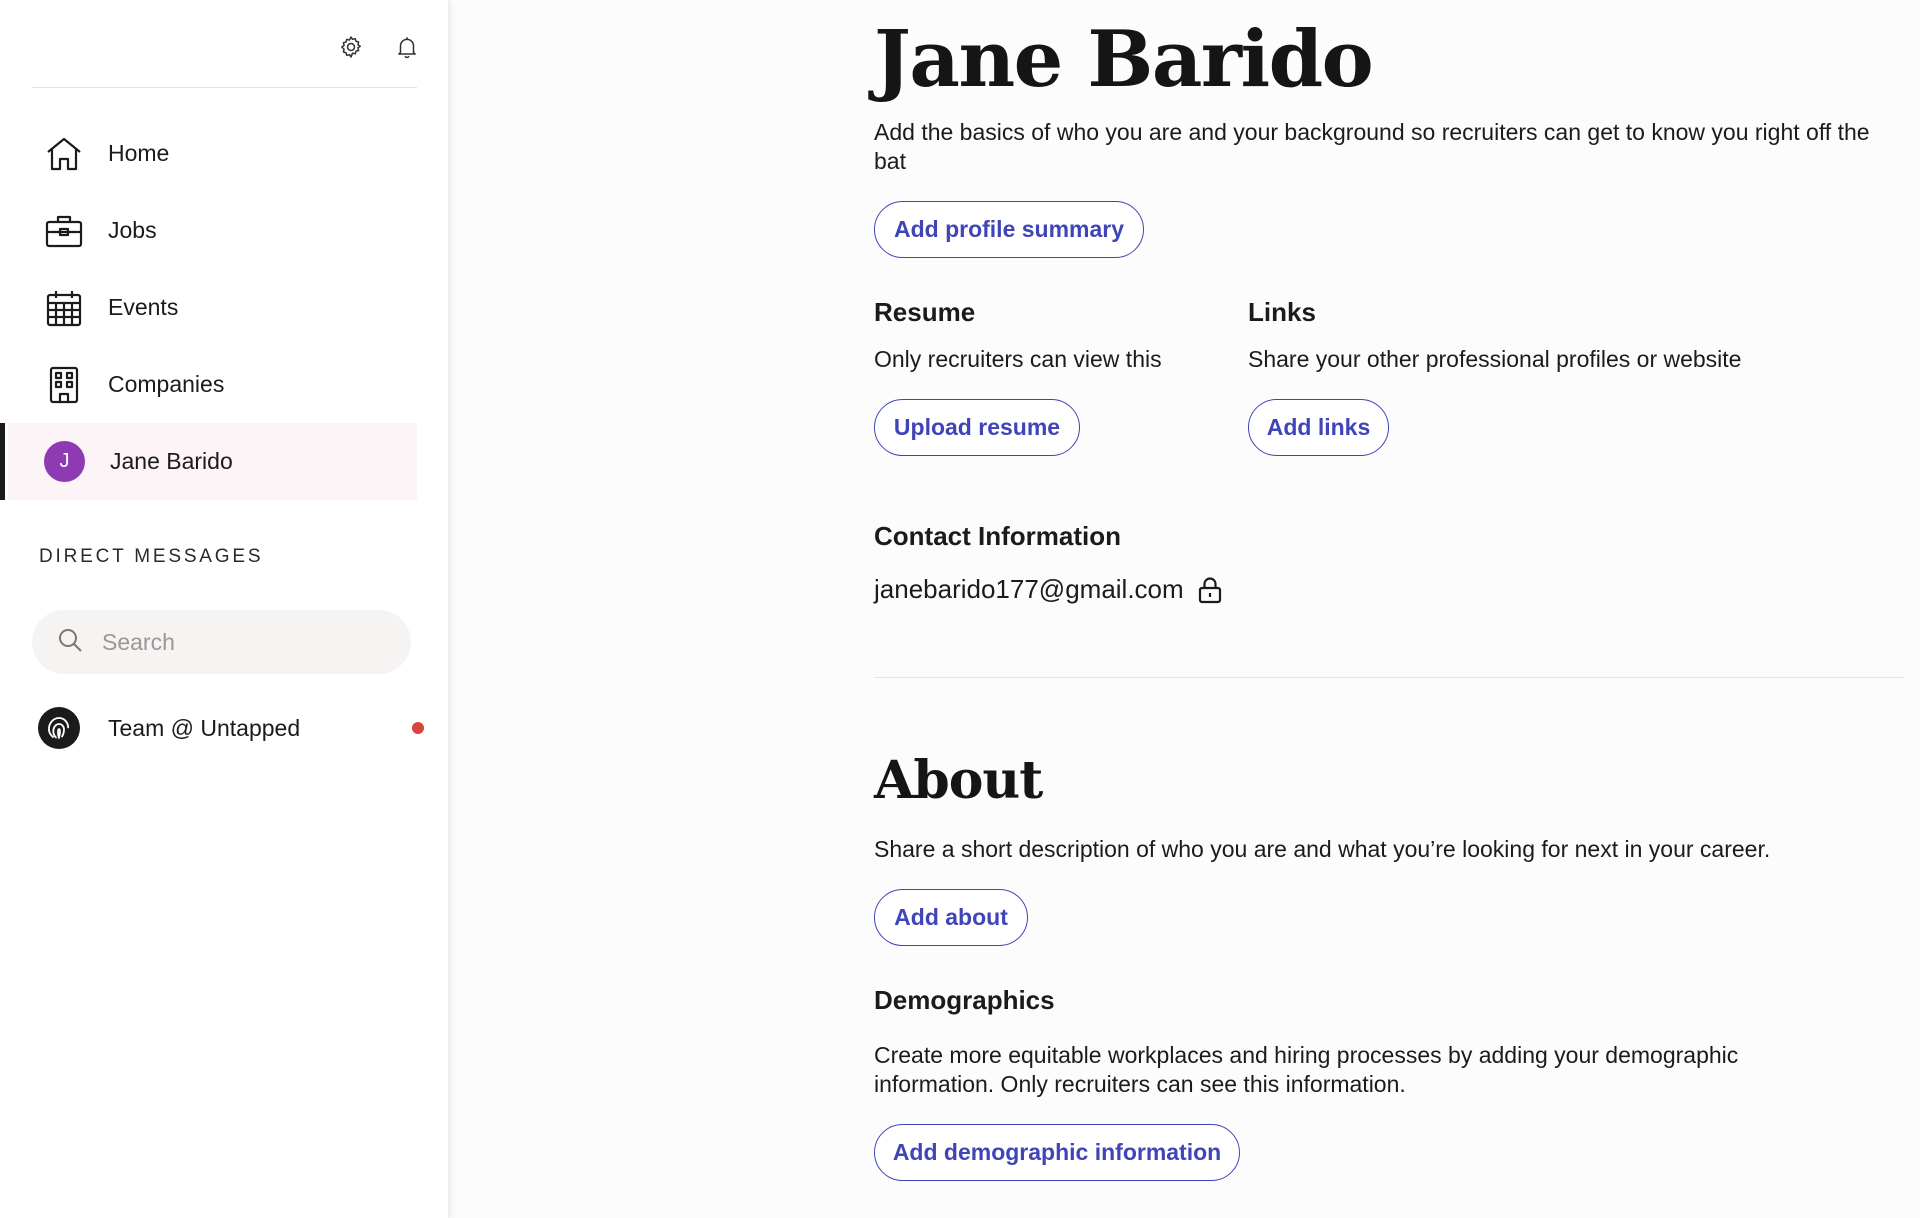 This screenshot has height=1218, width=1920. Describe the element at coordinates (407, 47) in the screenshot. I see `bell-icon` at that location.